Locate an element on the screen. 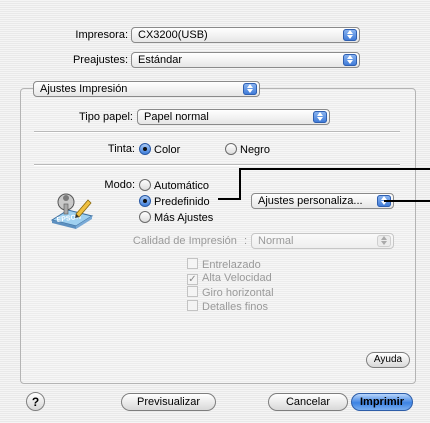  checkbox-label: Entrelazado is located at coordinates (231, 265).